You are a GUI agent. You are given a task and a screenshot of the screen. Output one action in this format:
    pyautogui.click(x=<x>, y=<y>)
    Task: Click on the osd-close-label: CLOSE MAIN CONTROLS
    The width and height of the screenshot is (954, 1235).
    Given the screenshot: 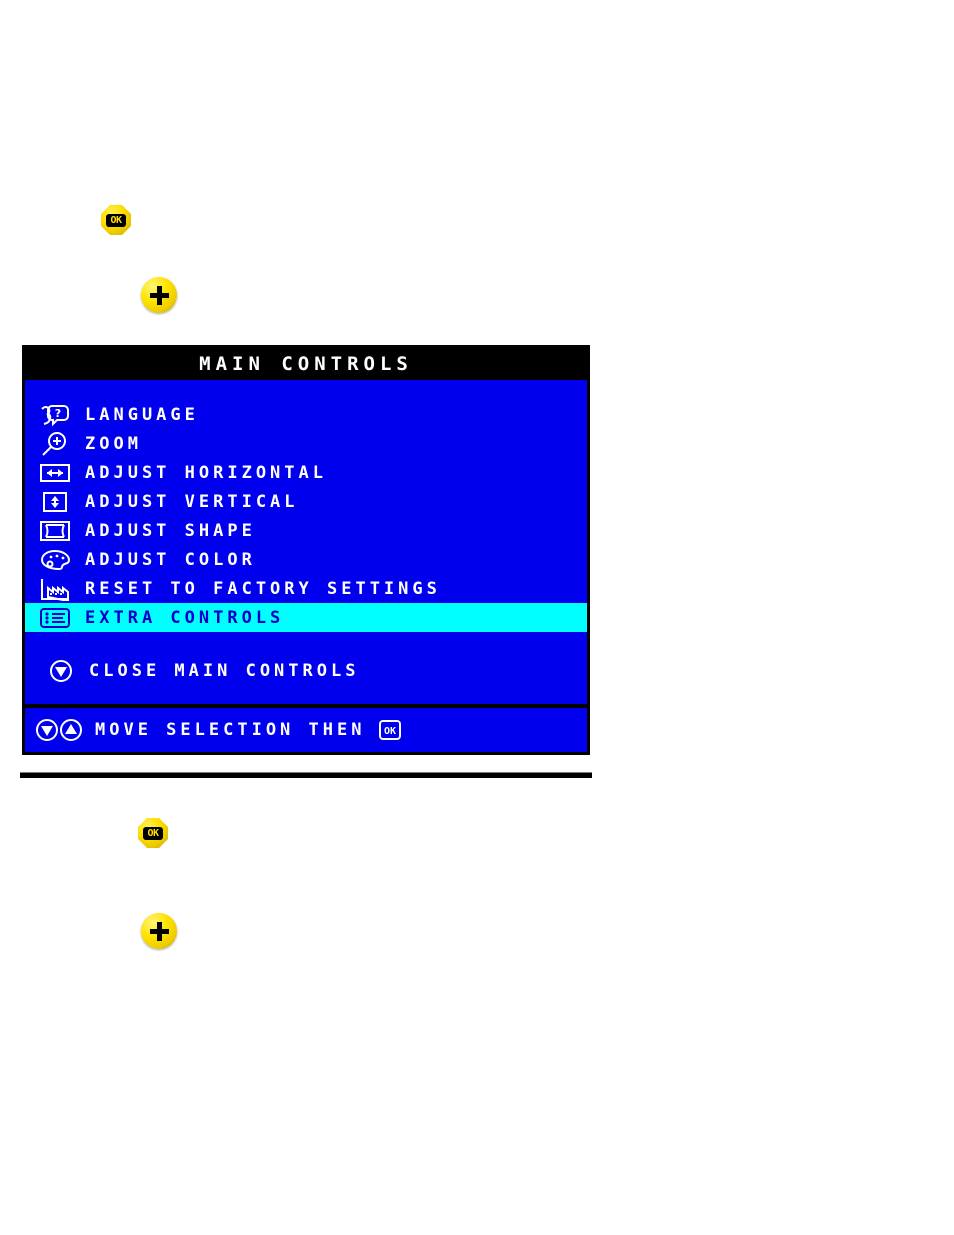 What is the action you would take?
    pyautogui.click(x=224, y=671)
    